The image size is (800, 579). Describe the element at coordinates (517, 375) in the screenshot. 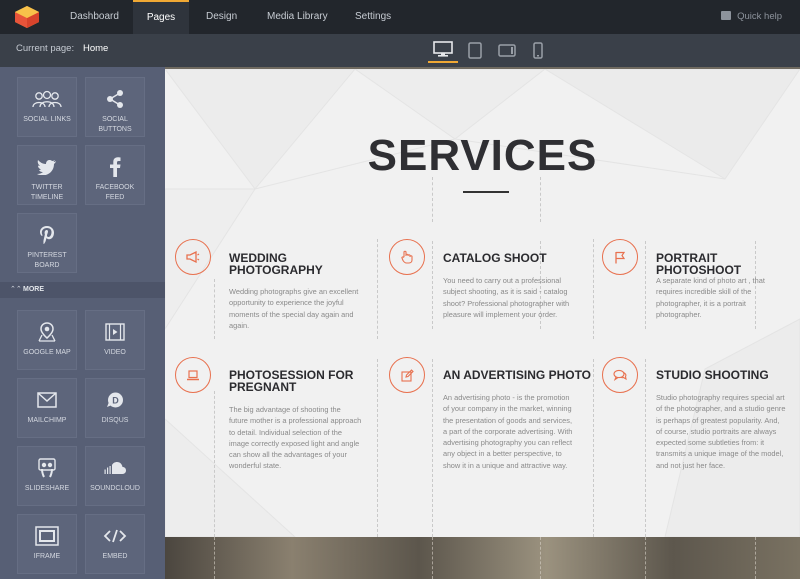

I see `service-title: AN ADVERTISING PHOTO` at that location.